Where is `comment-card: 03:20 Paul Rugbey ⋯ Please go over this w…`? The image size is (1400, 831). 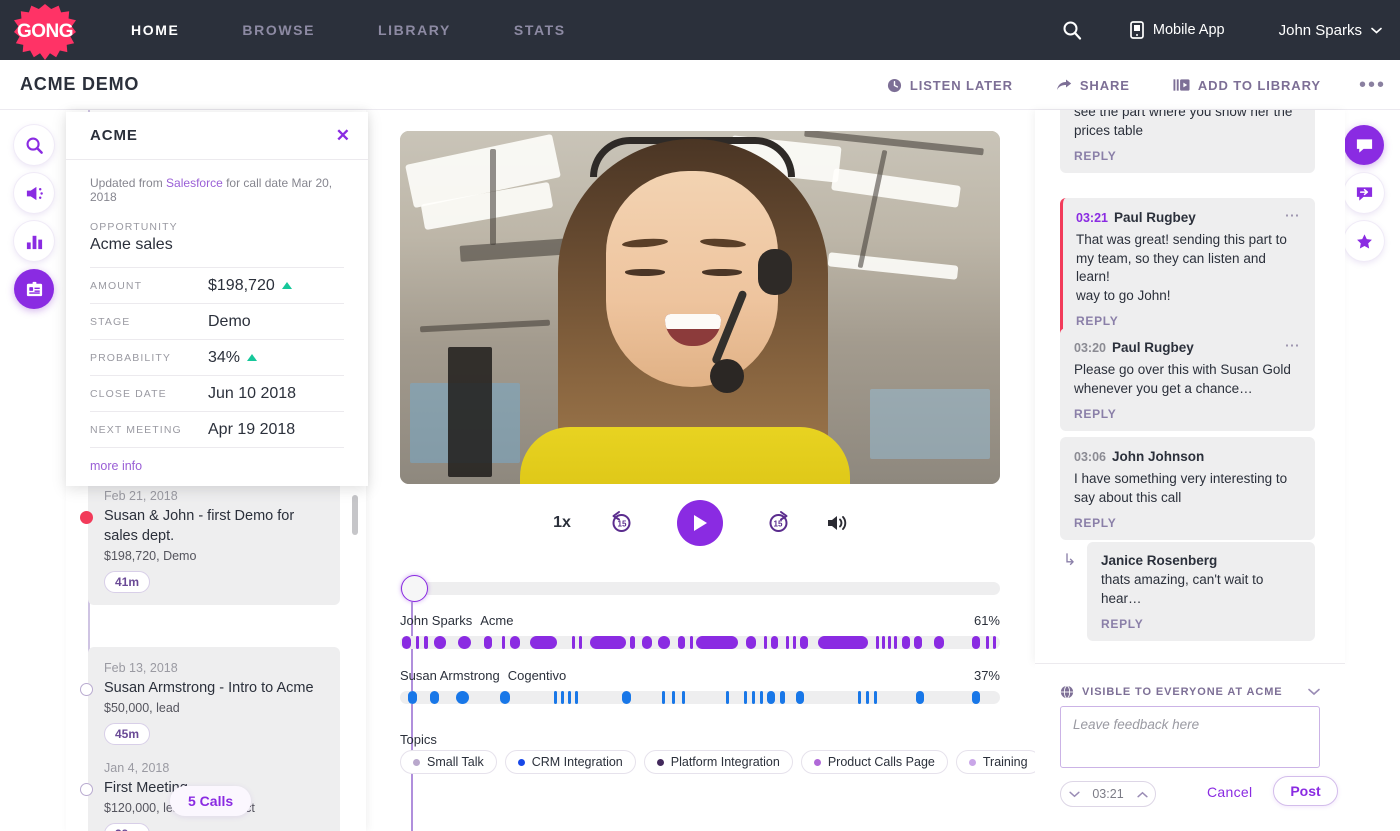 comment-card: 03:20 Paul Rugbey ⋯ Please go over this w… is located at coordinates (1187, 379).